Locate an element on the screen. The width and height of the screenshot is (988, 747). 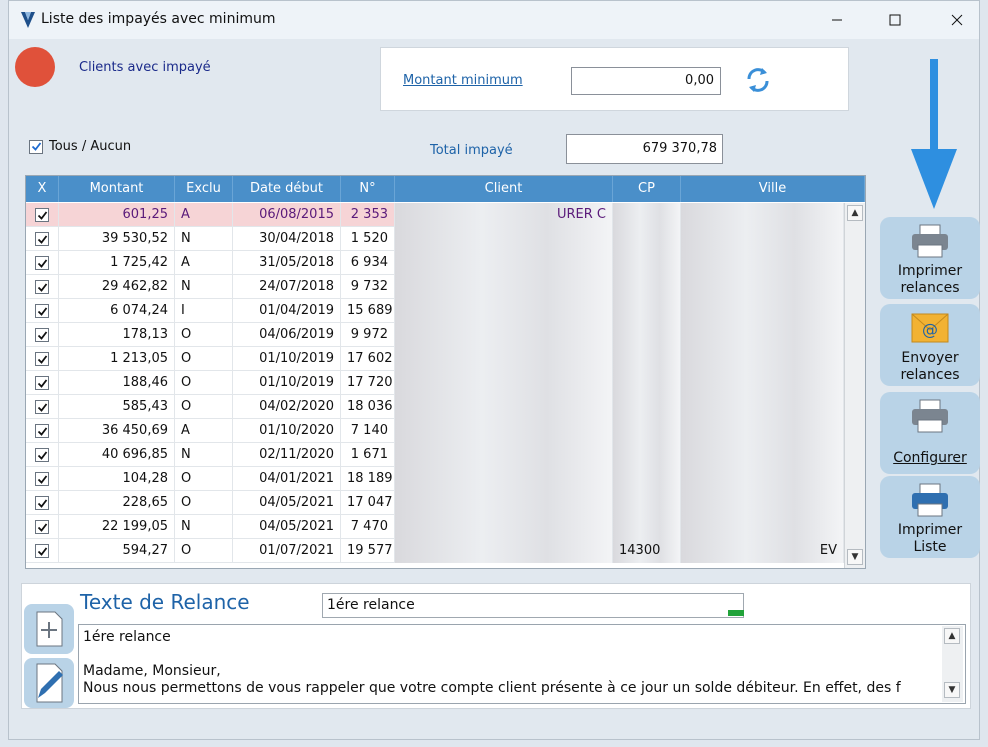
relance-scroll-up-icon: ▲ is located at coordinates (952, 636).